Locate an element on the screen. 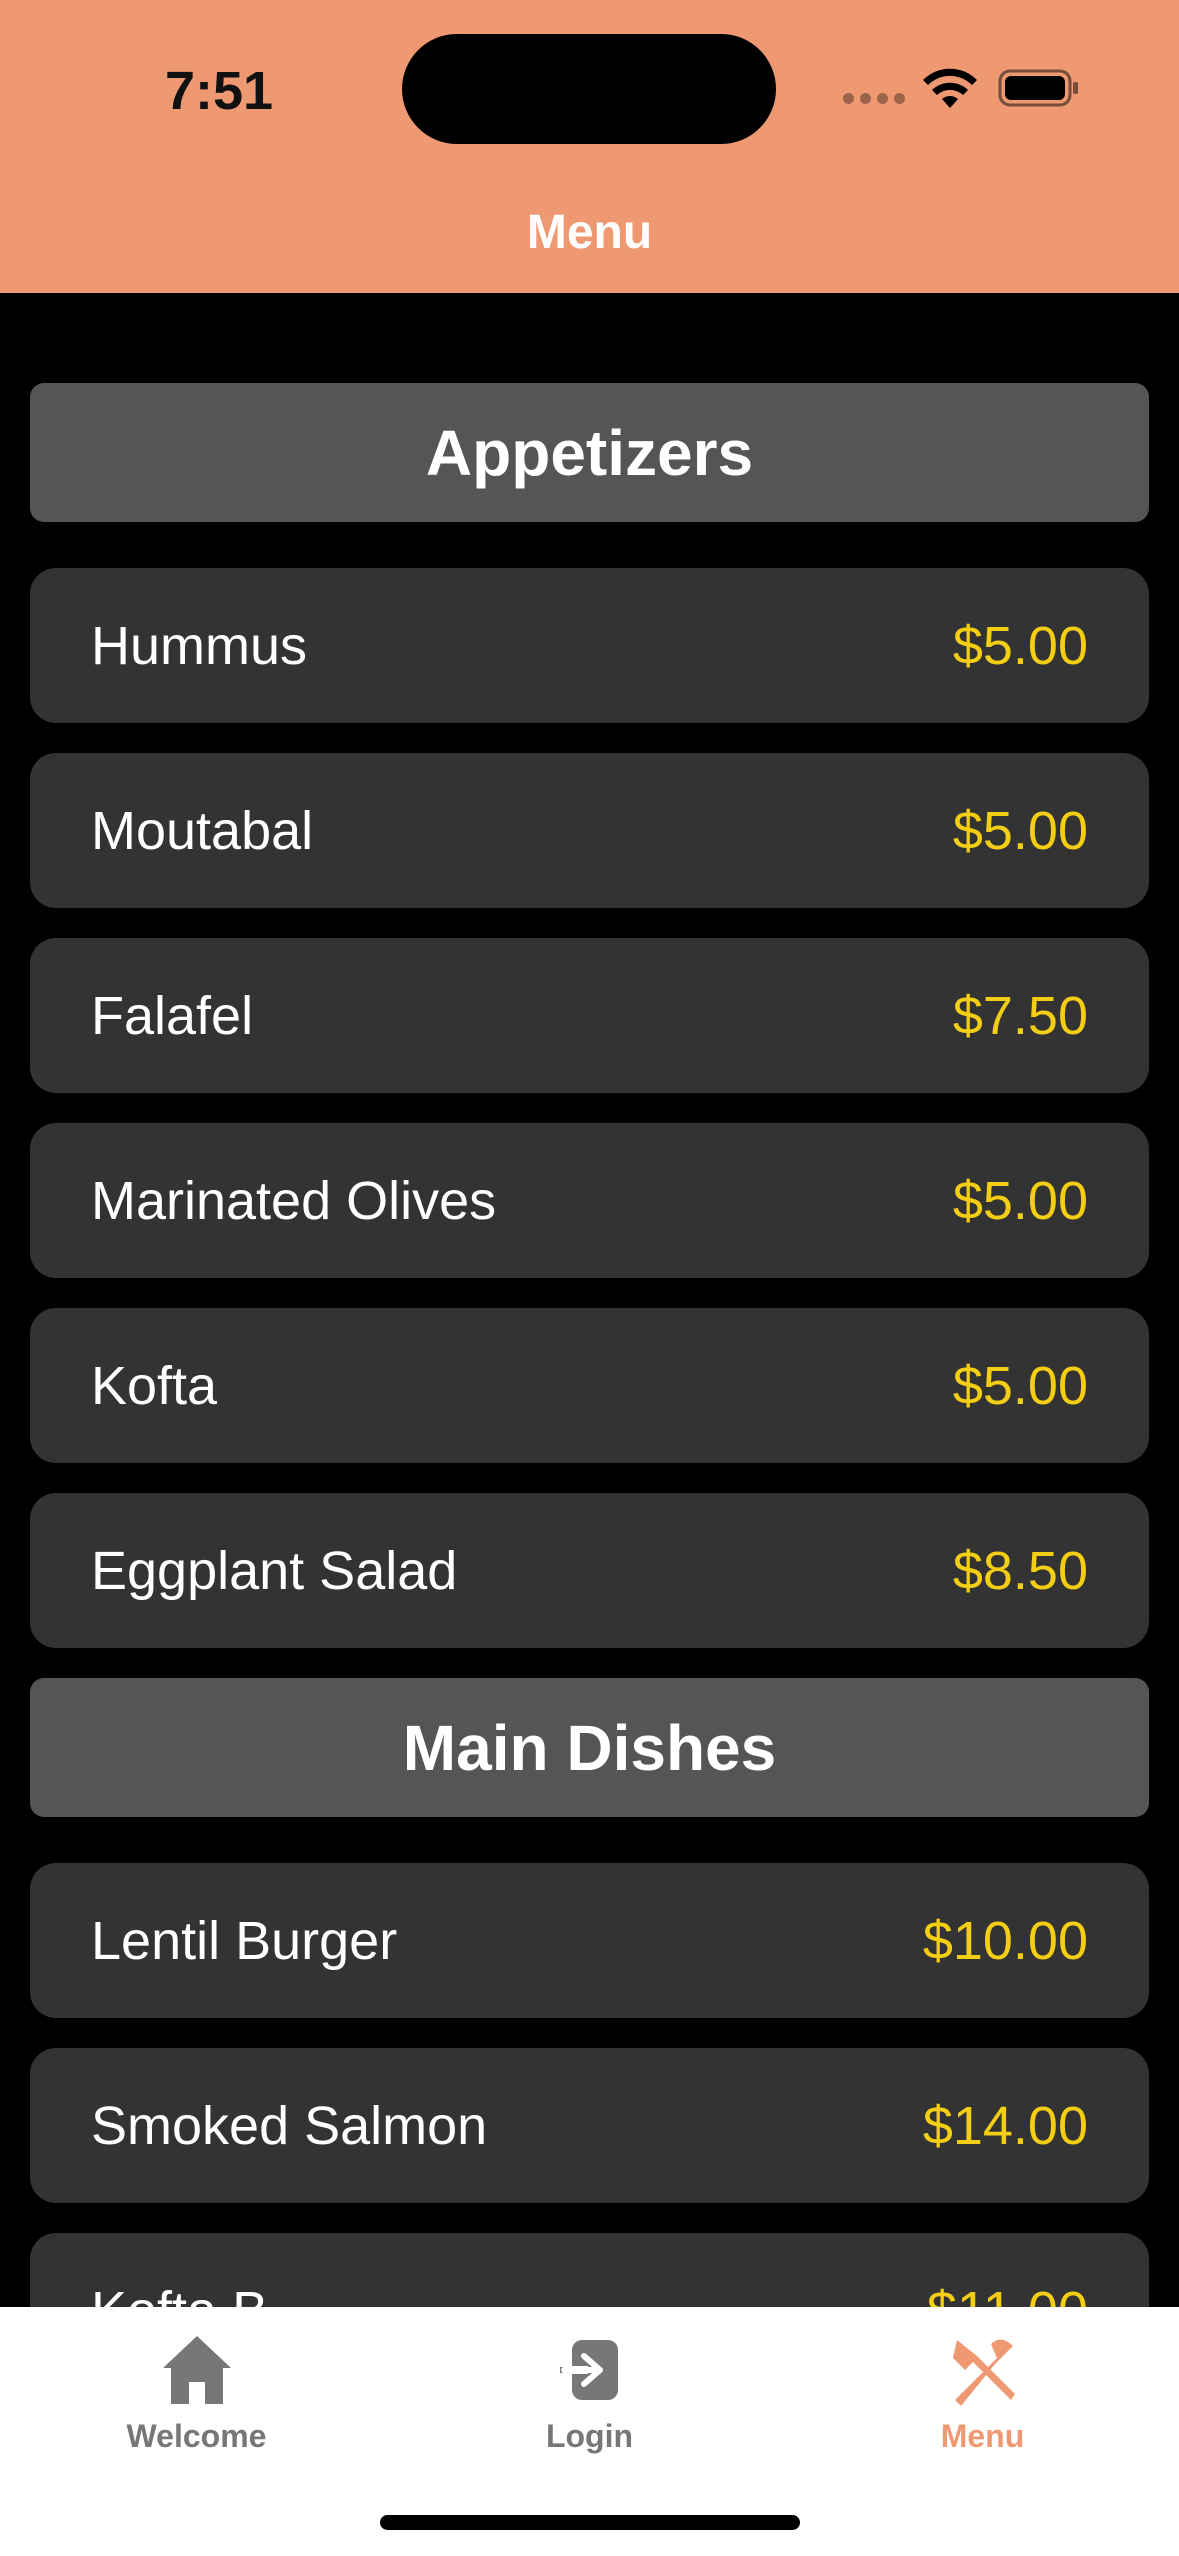 This screenshot has height=2556, width=1179. login-arrow-icon is located at coordinates (587, 2370).